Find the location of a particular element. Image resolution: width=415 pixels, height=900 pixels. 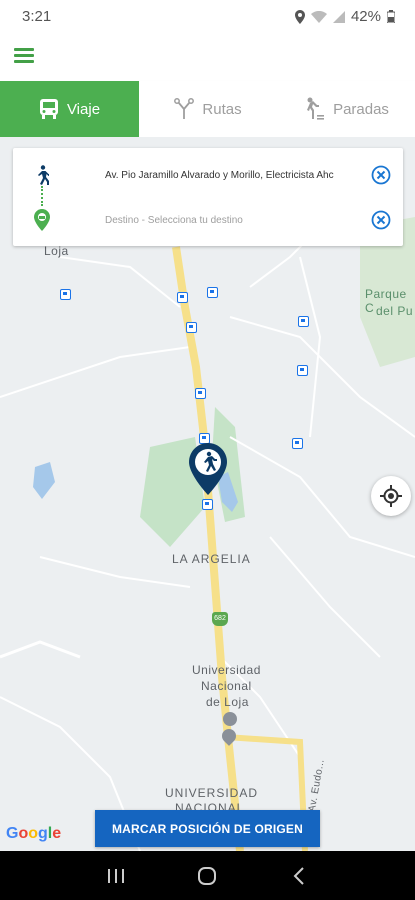

location-icon is located at coordinates (299, 16).